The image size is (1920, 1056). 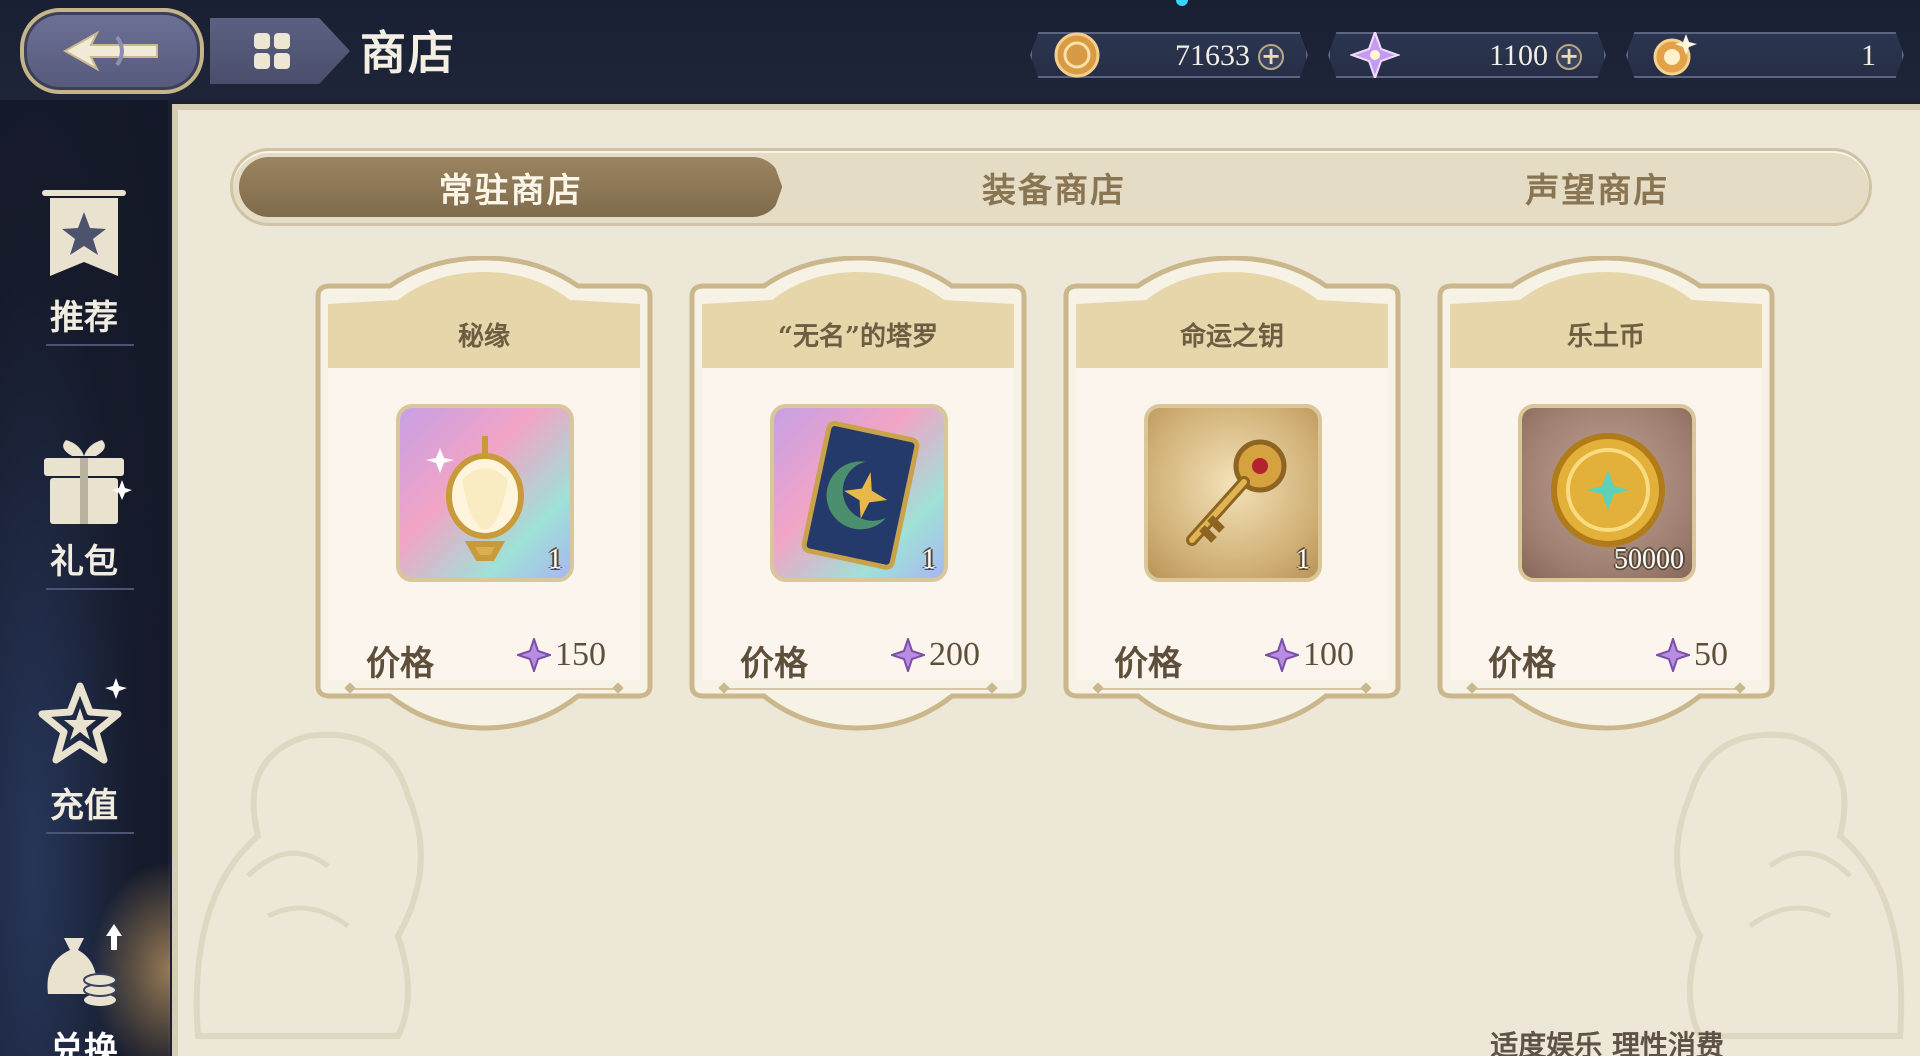 What do you see at coordinates (1212, 55) in the screenshot?
I see `coin-amount: 71633` at bounding box center [1212, 55].